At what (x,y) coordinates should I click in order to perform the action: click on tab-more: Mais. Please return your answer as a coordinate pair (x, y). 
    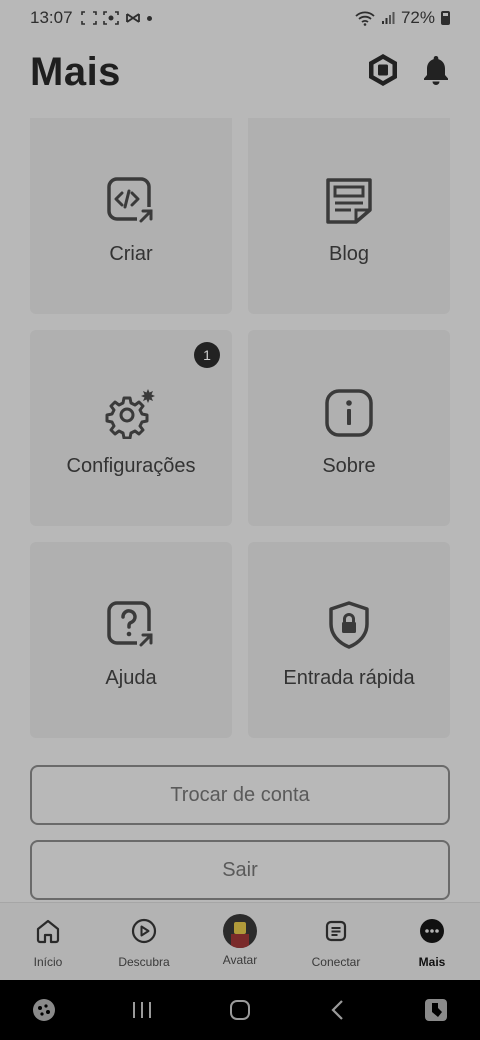
    Looking at the image, I should click on (432, 936).